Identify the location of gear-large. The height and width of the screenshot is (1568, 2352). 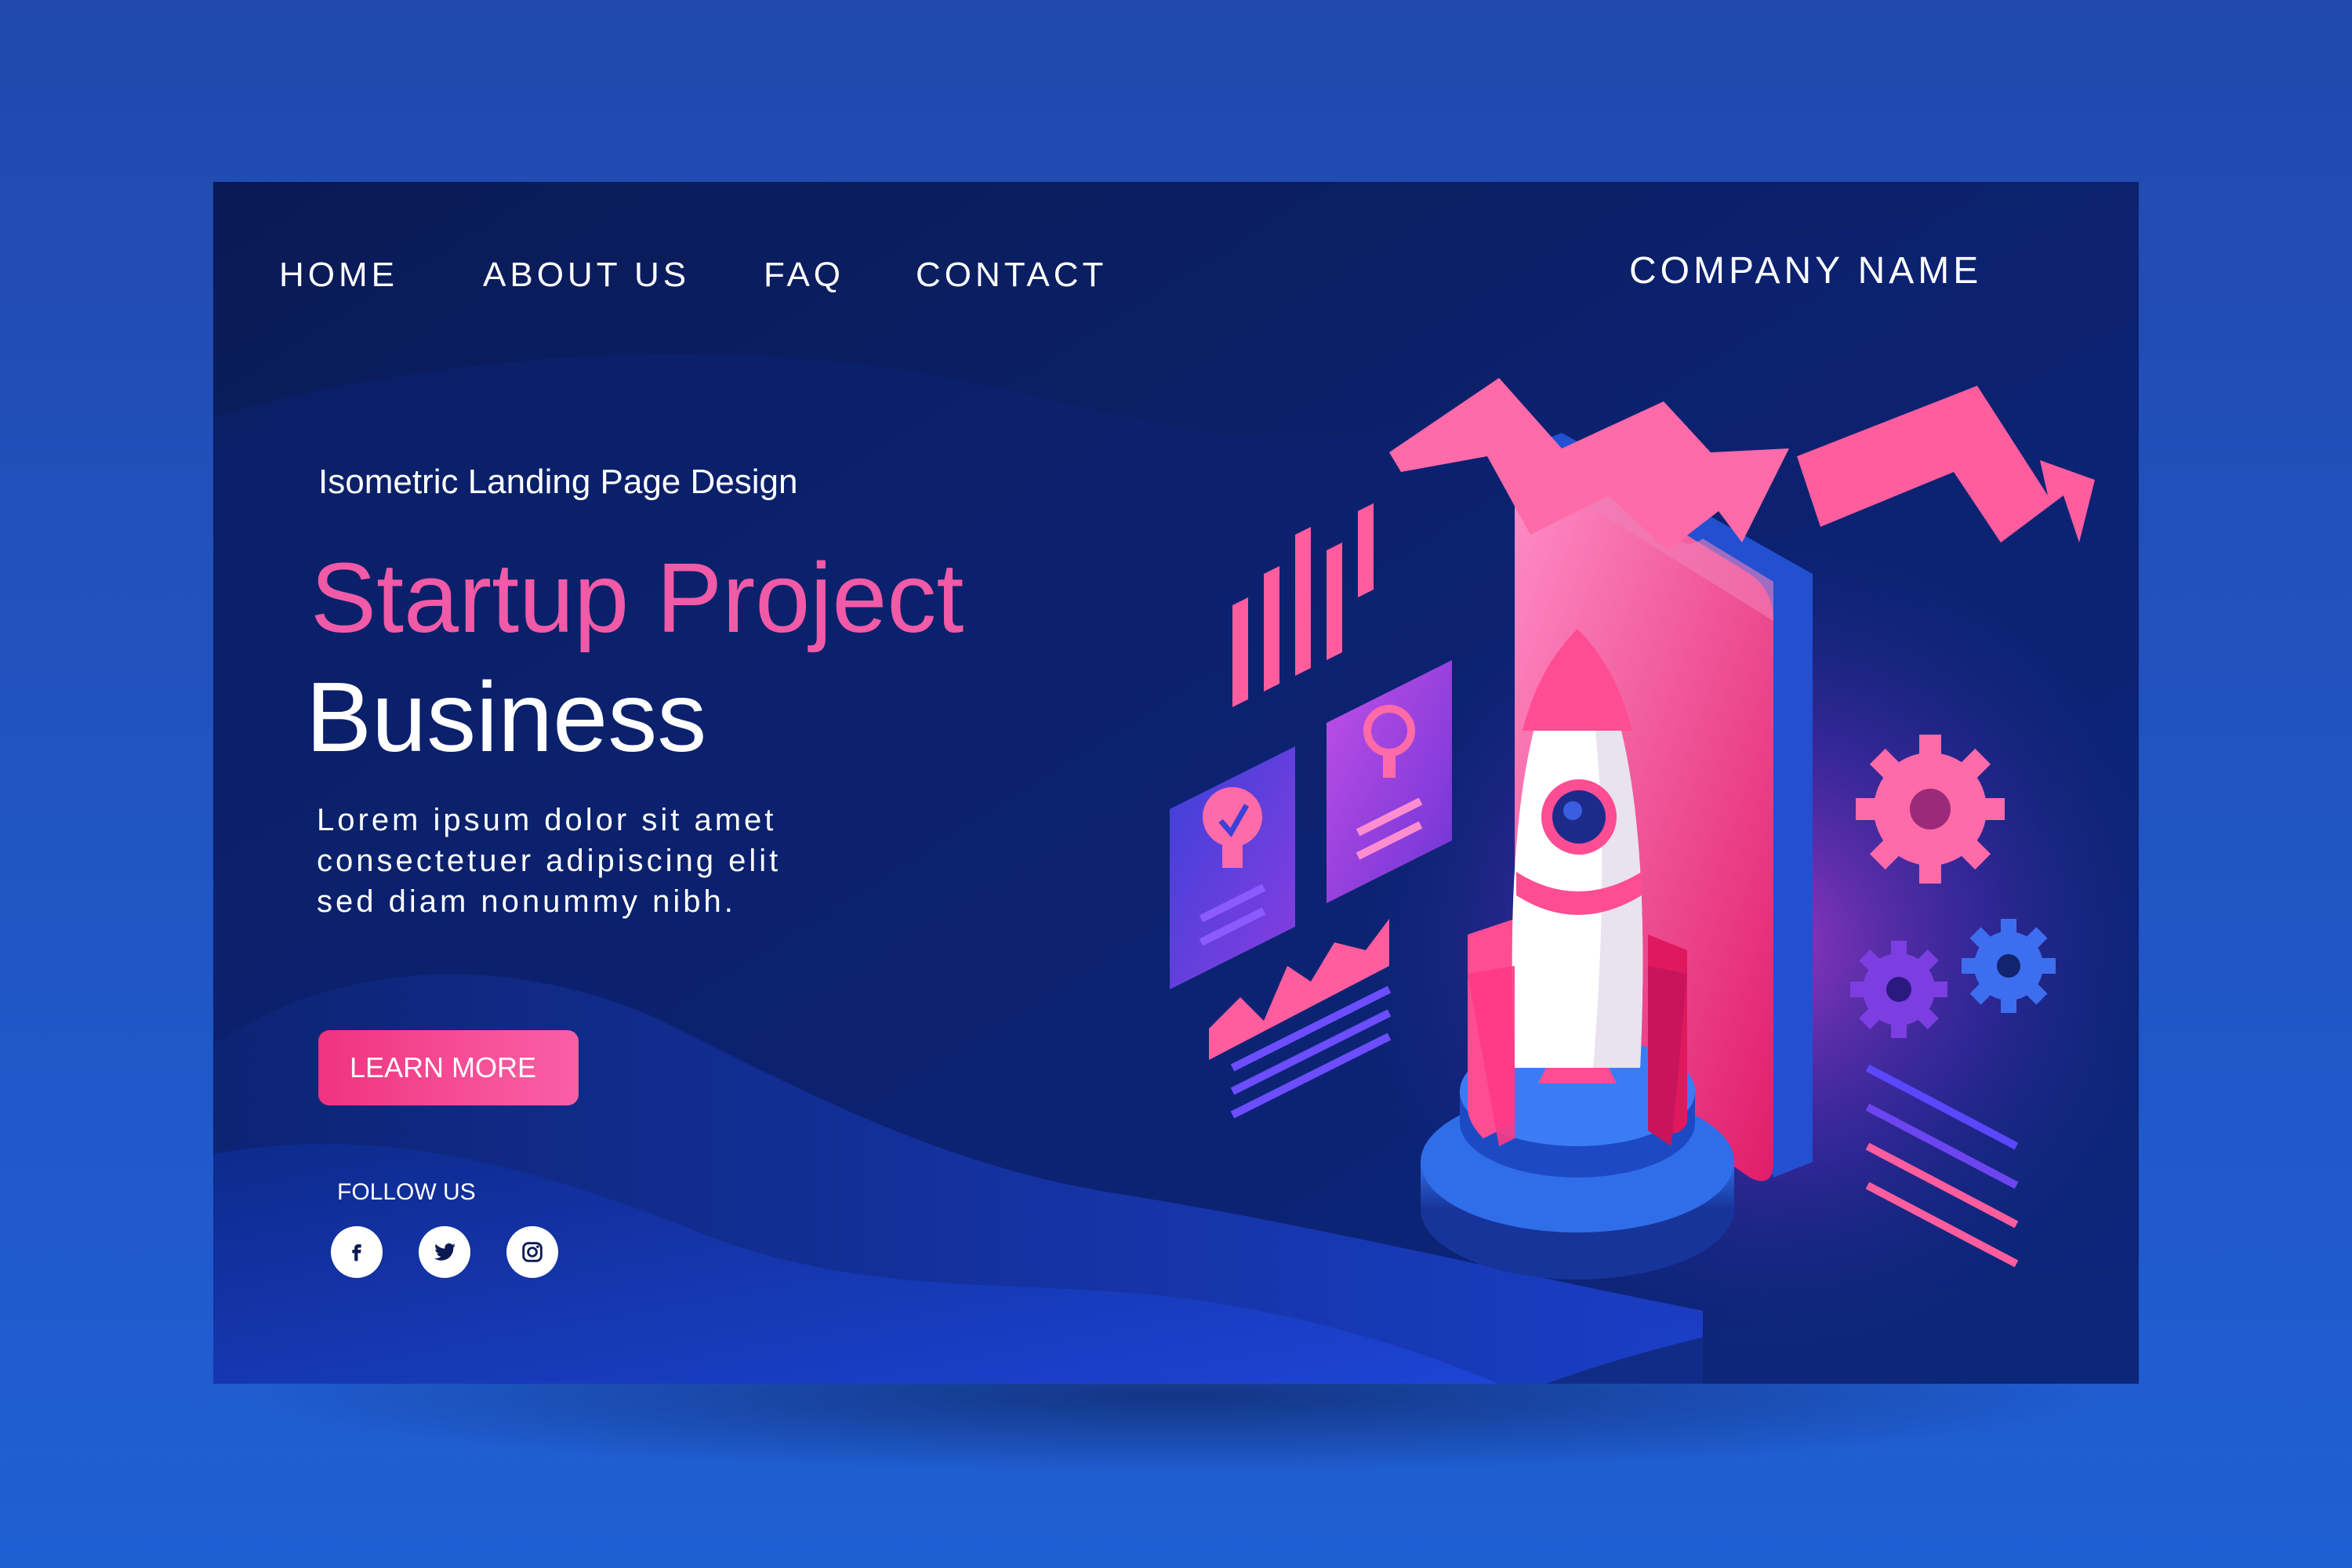
(1930, 810).